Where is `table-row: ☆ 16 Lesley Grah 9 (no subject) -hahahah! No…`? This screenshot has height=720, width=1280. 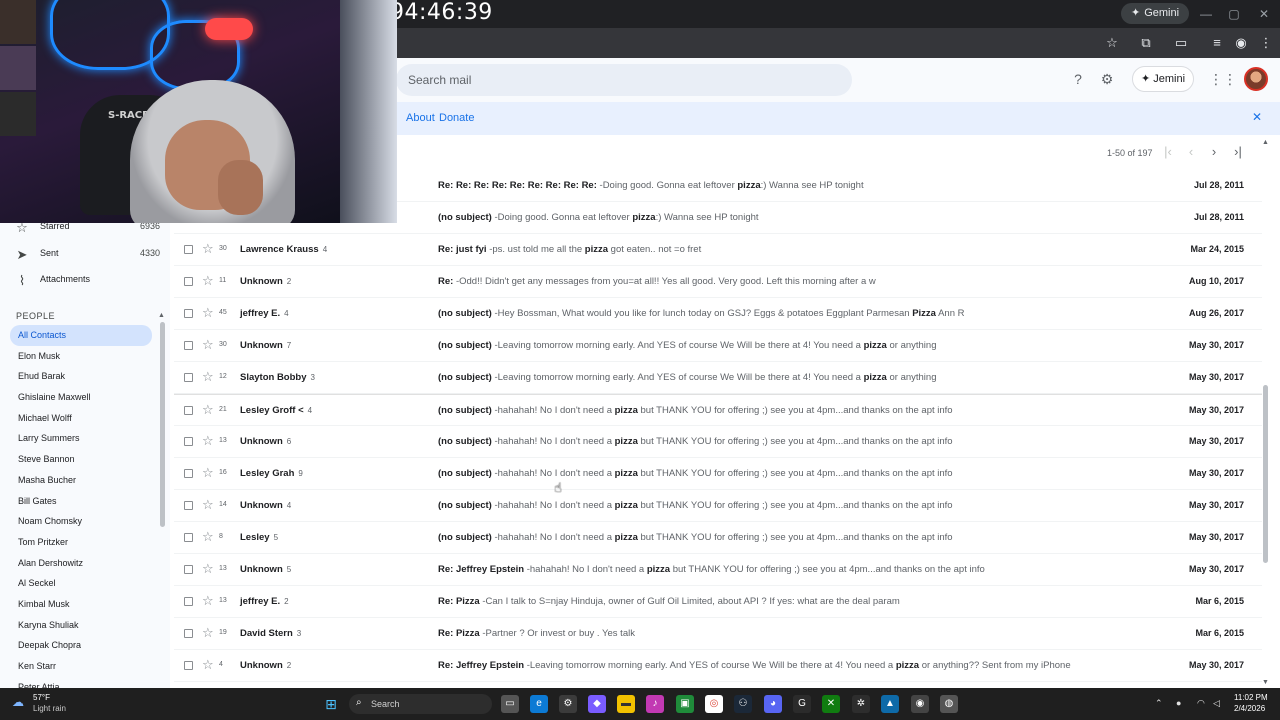
table-row: ☆ 16 Lesley Grah 9 (no subject) -hahahah! No… is located at coordinates (718, 474).